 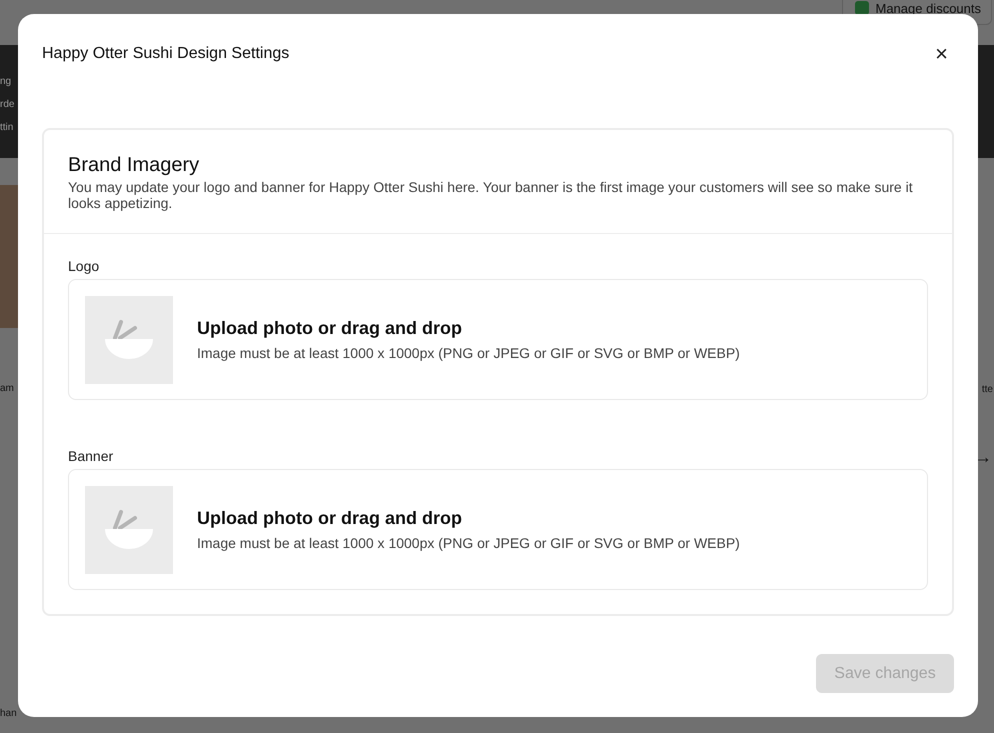 I want to click on field-label: Banner, so click(x=91, y=456).